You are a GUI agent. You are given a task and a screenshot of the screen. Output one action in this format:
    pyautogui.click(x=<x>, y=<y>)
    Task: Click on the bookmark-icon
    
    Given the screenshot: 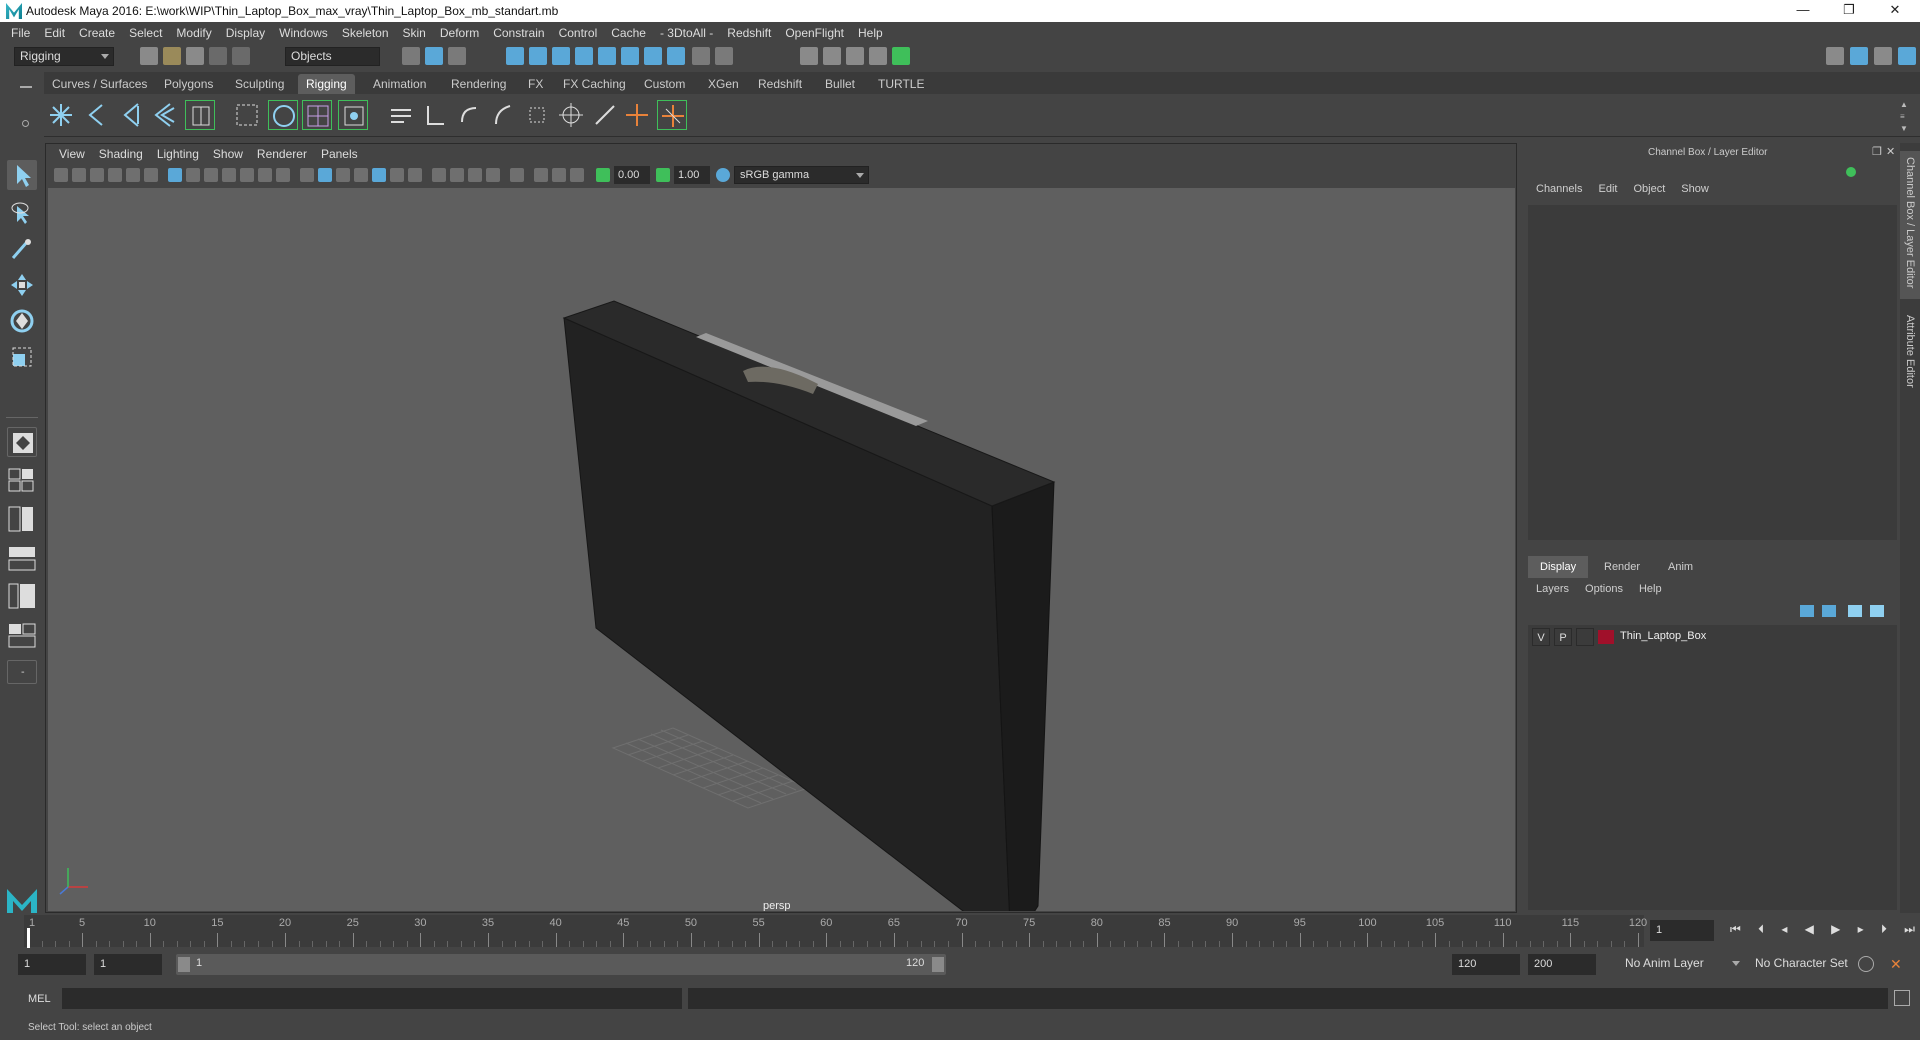 What is the action you would take?
    pyautogui.click(x=97, y=175)
    